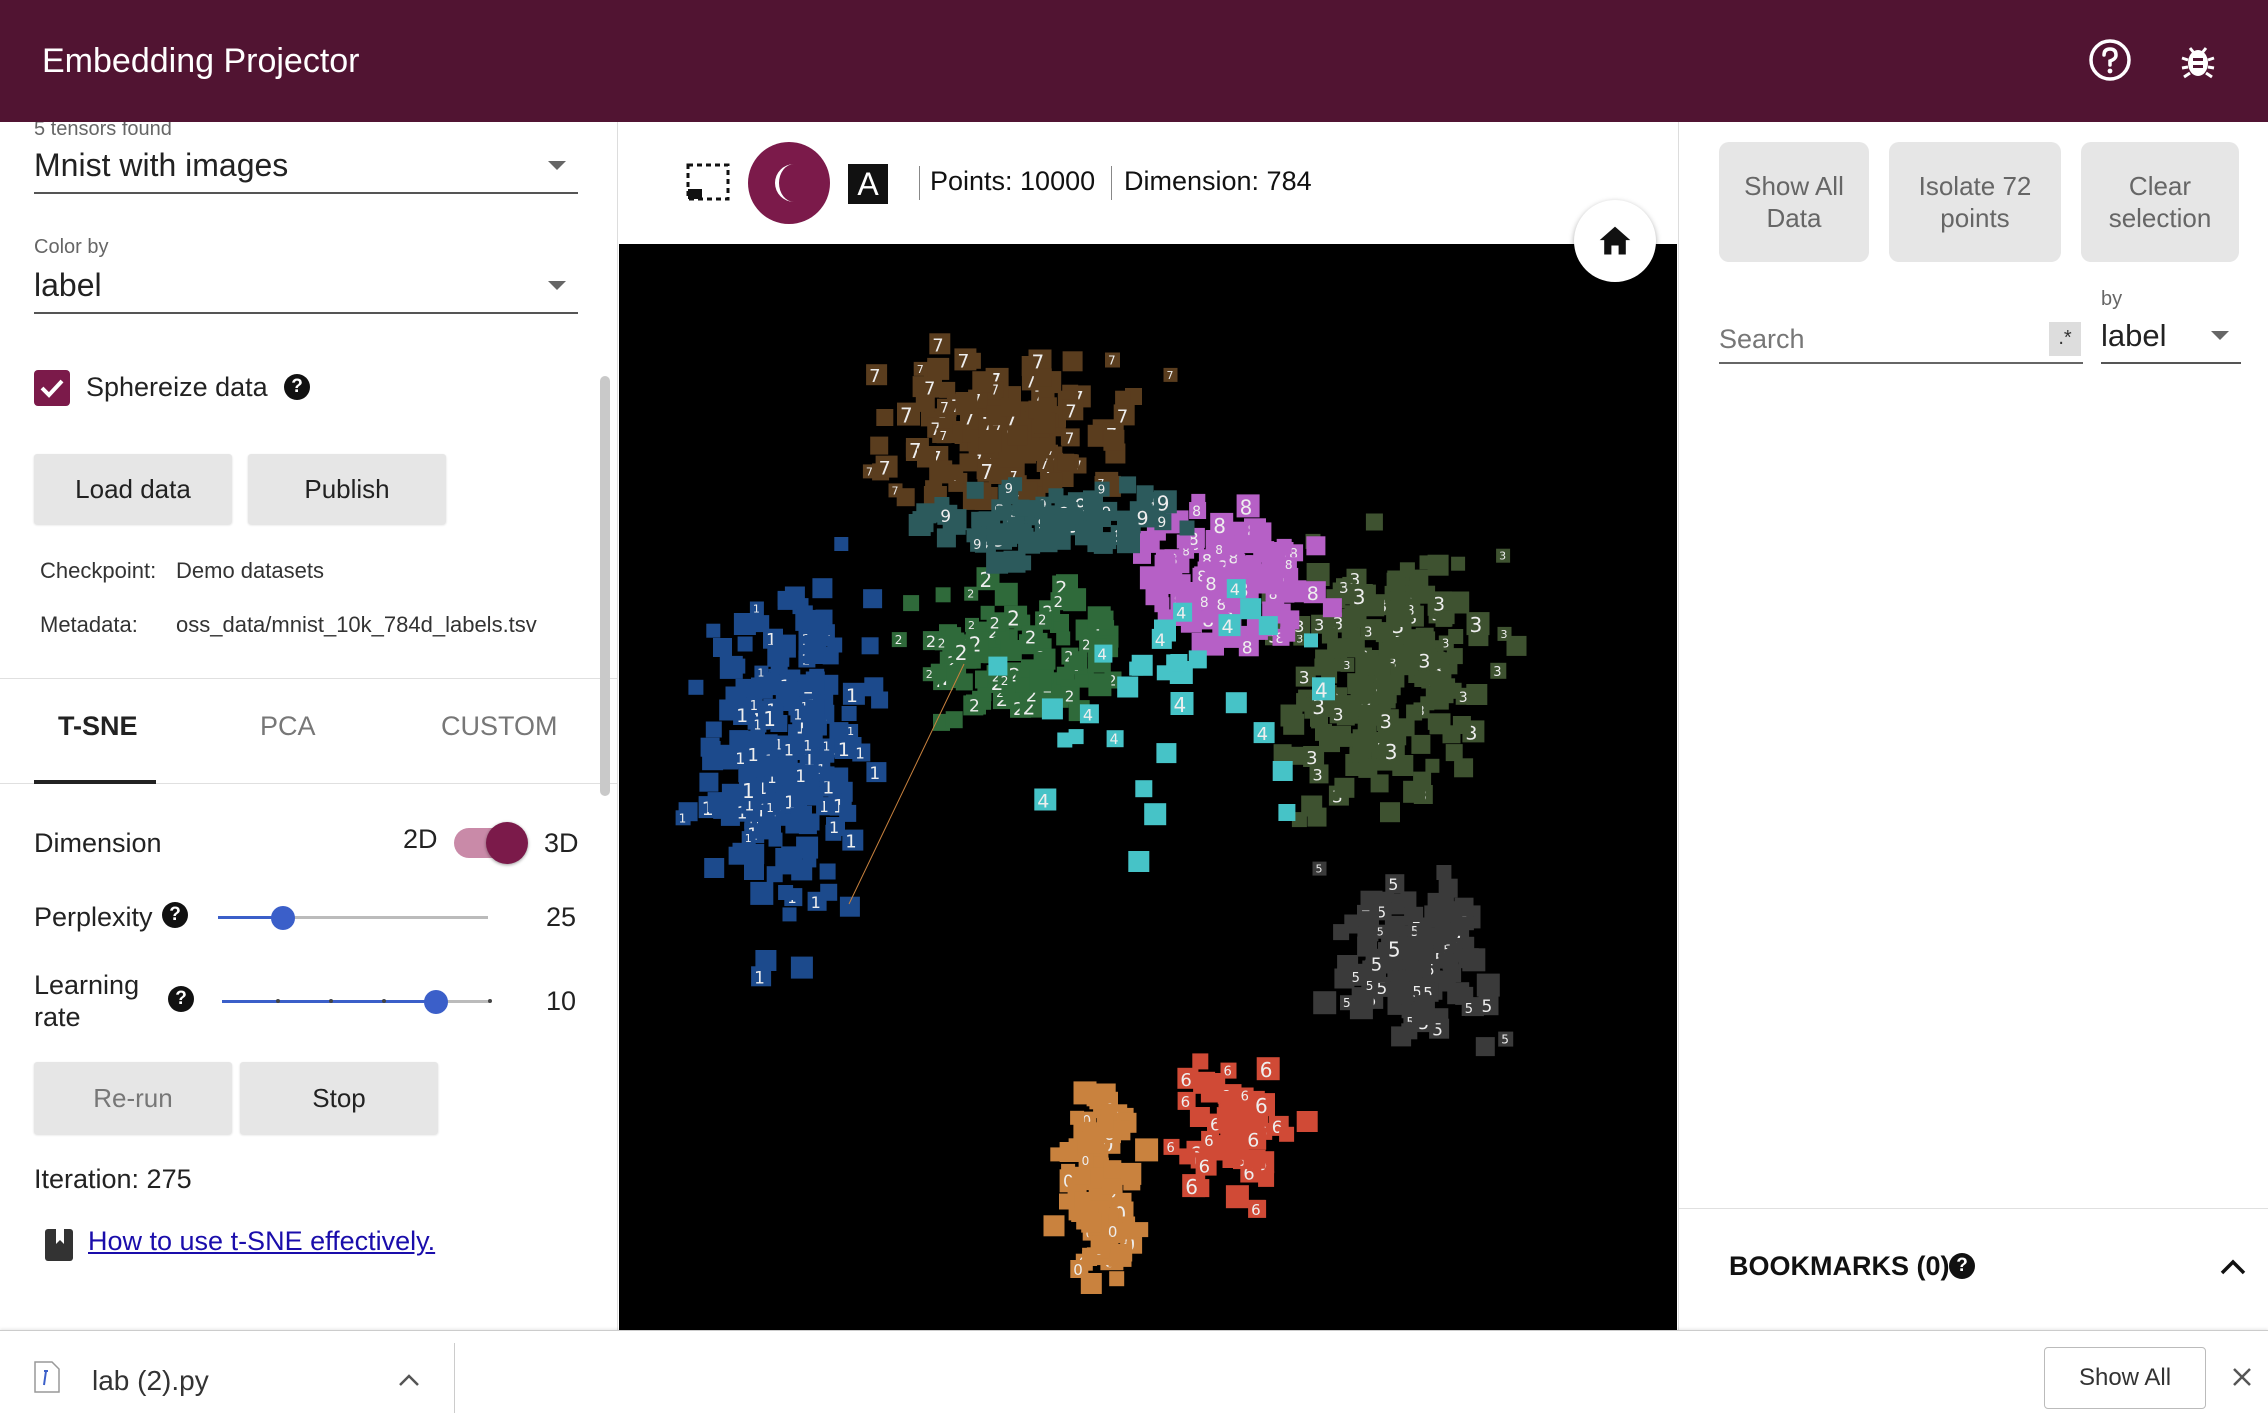  Describe the element at coordinates (2233, 1267) in the screenshot. I see `chevron-up-icon` at that location.